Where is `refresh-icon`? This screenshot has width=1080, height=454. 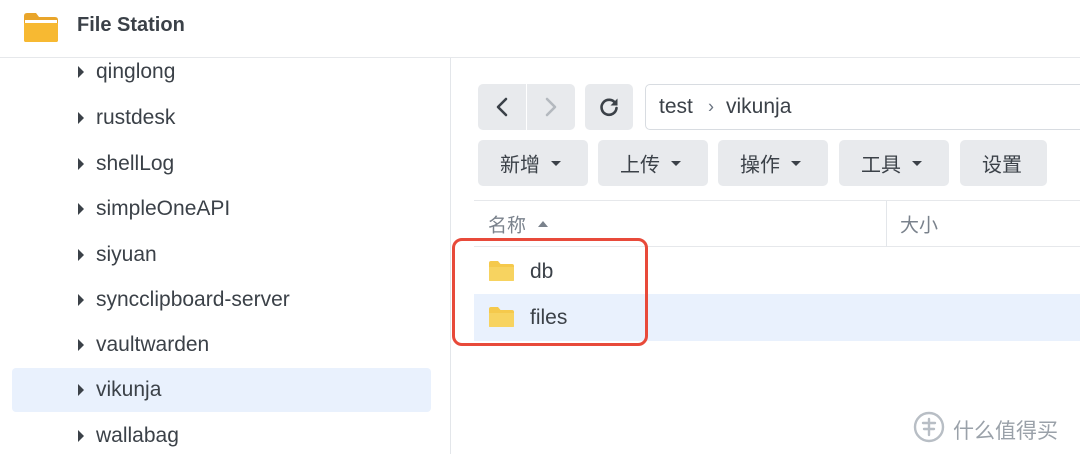 refresh-icon is located at coordinates (609, 107).